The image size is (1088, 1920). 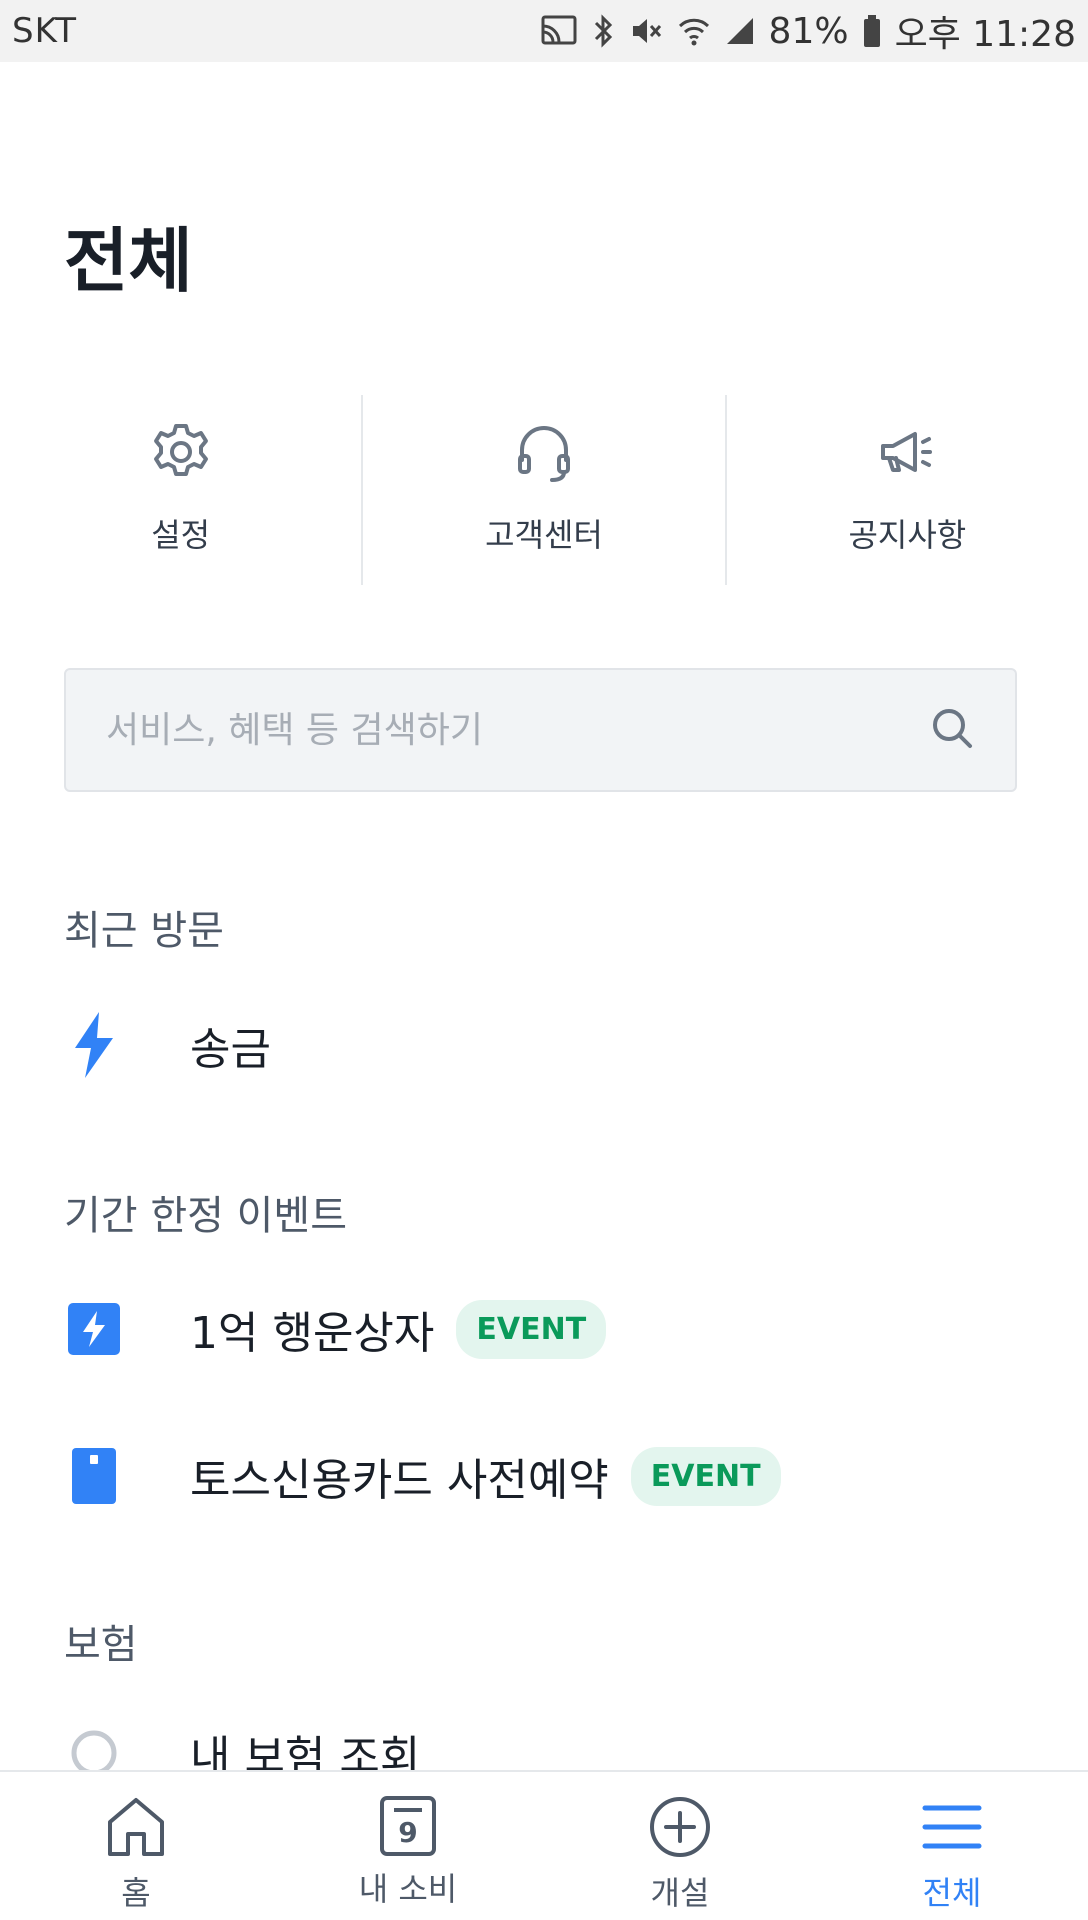 I want to click on signal-icon, so click(x=740, y=31).